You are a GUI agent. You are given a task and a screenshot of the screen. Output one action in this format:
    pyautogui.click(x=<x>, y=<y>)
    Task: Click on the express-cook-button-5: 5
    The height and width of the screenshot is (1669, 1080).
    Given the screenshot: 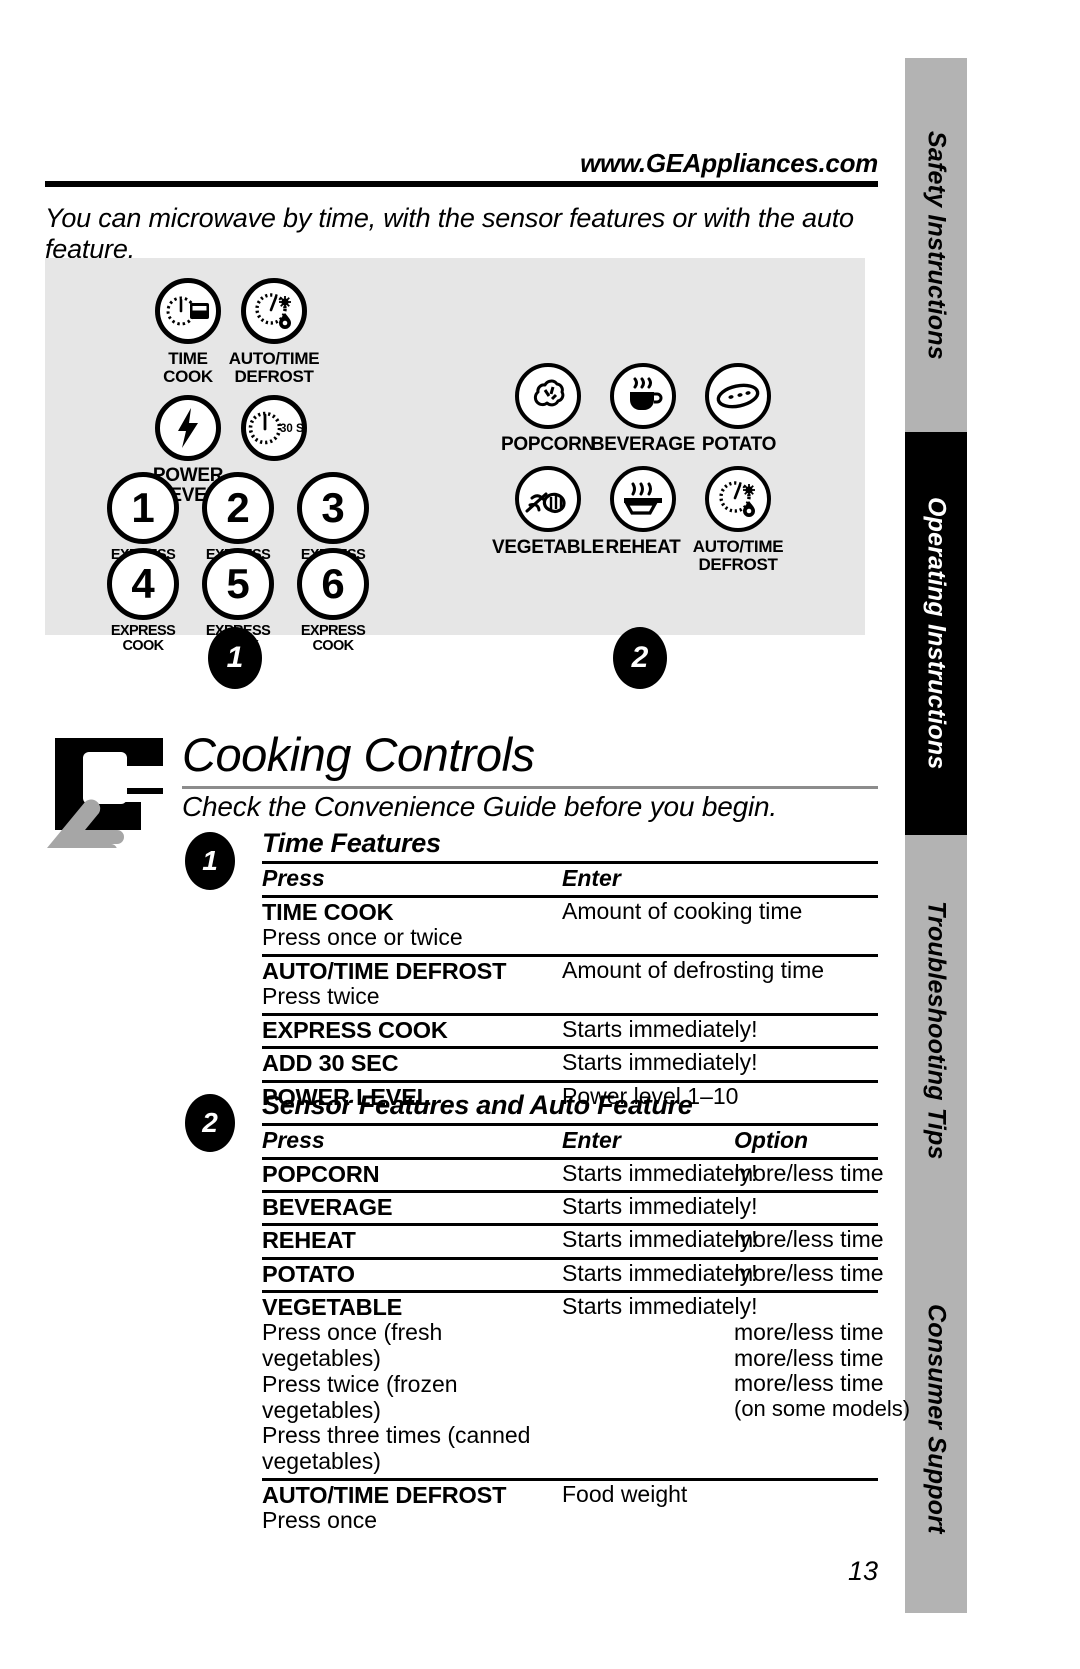 What is the action you would take?
    pyautogui.click(x=238, y=584)
    